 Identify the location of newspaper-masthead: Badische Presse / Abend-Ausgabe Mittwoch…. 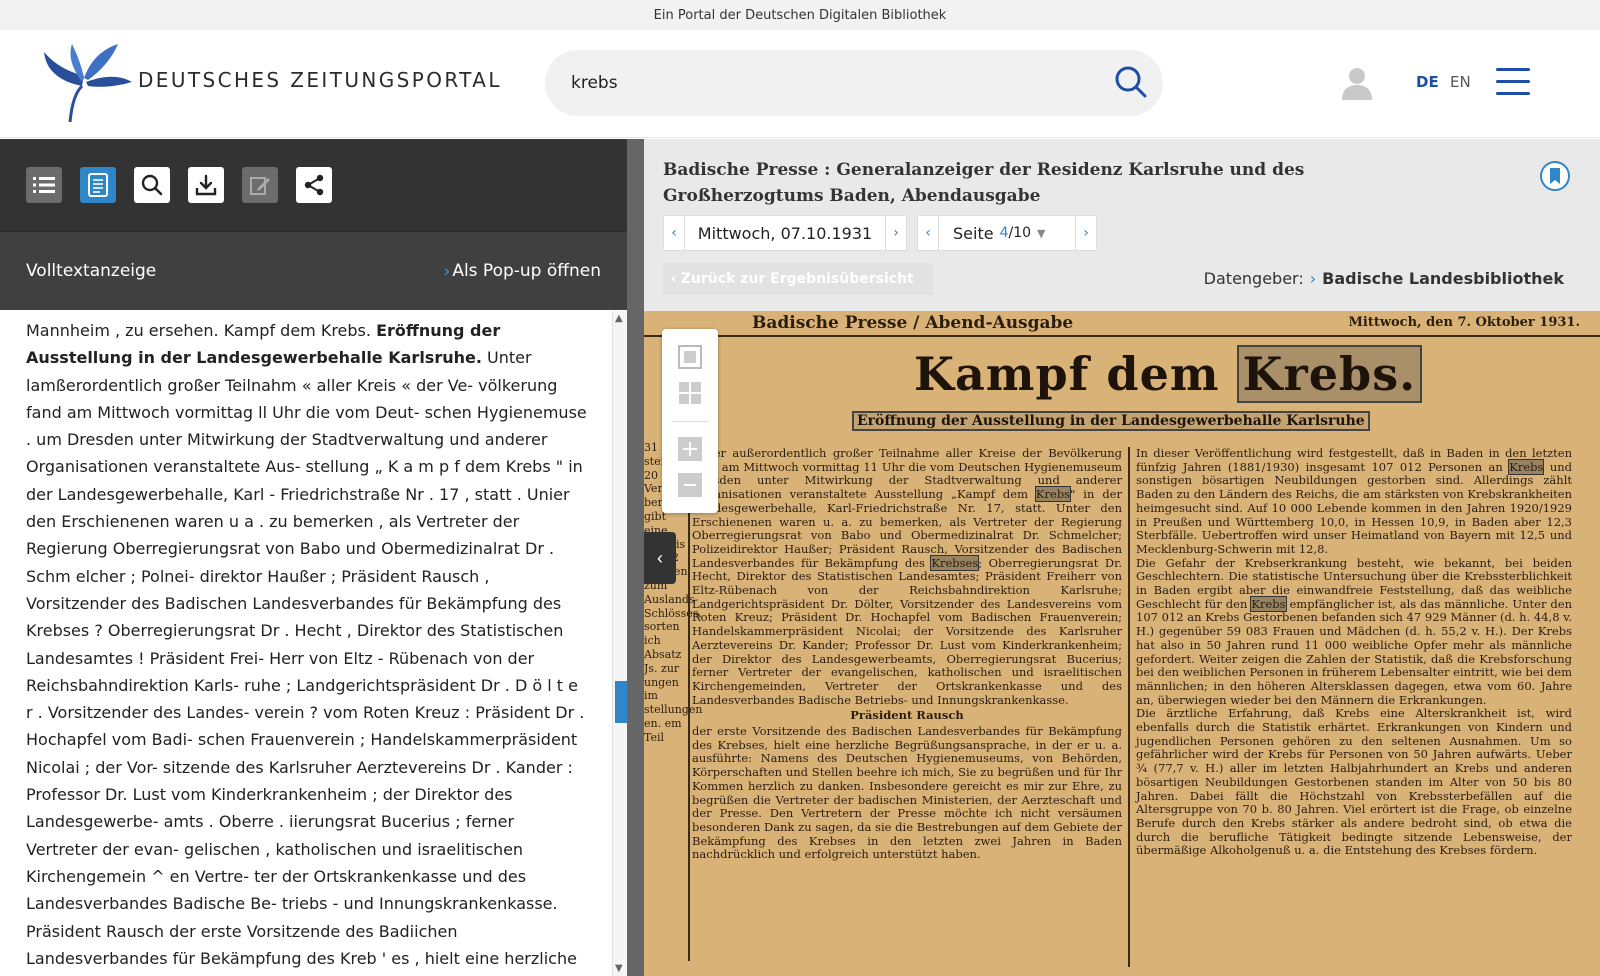
(1122, 324).